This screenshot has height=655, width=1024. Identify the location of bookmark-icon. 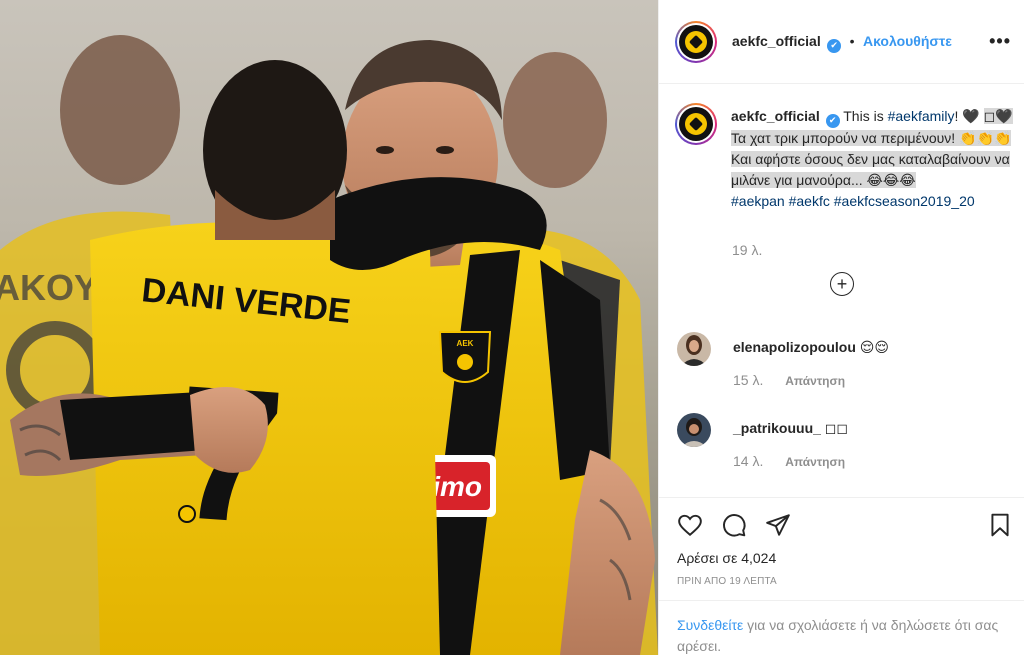
(1000, 525).